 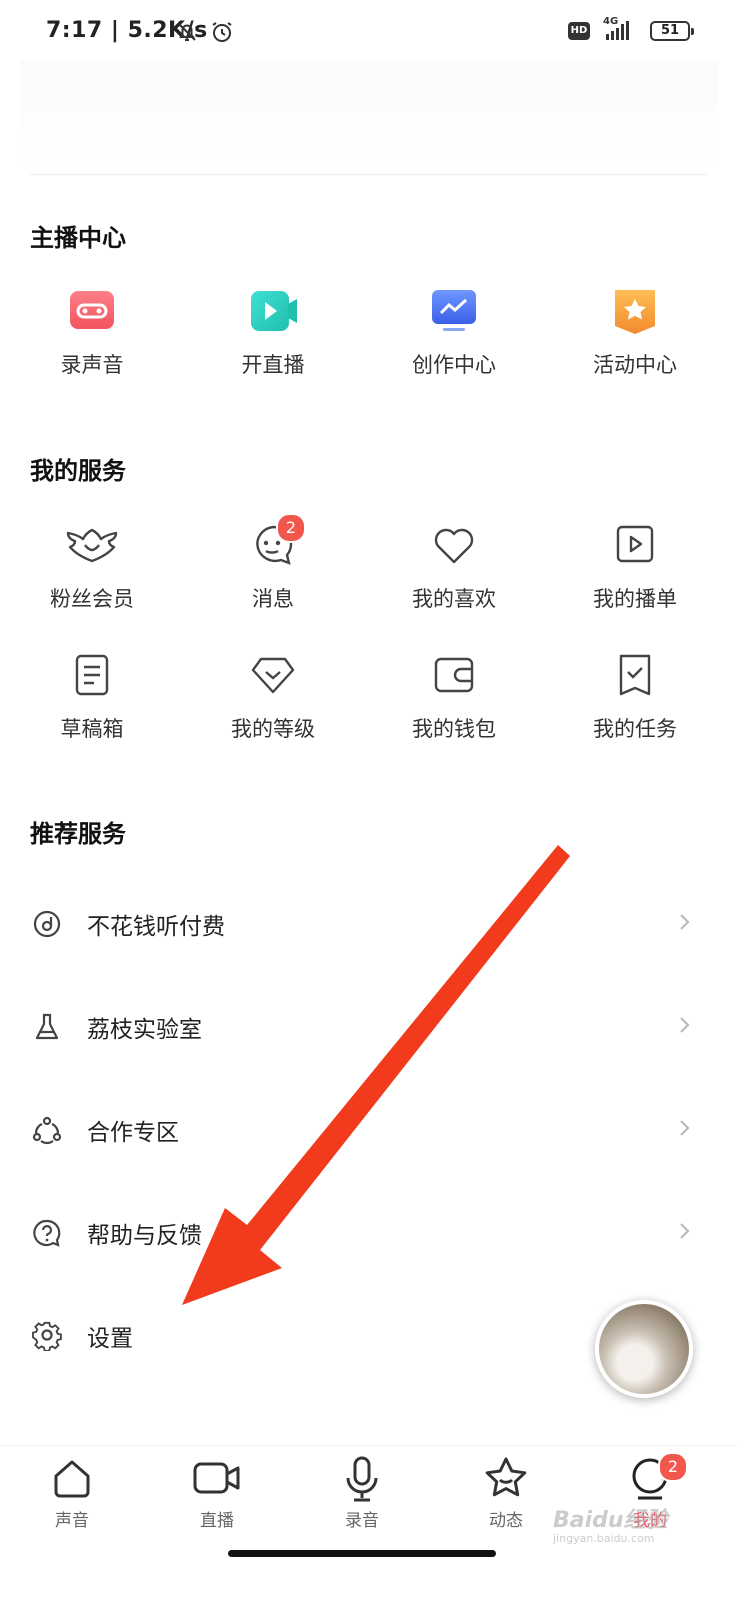 What do you see at coordinates (222, 32) in the screenshot?
I see `alarm-icon` at bounding box center [222, 32].